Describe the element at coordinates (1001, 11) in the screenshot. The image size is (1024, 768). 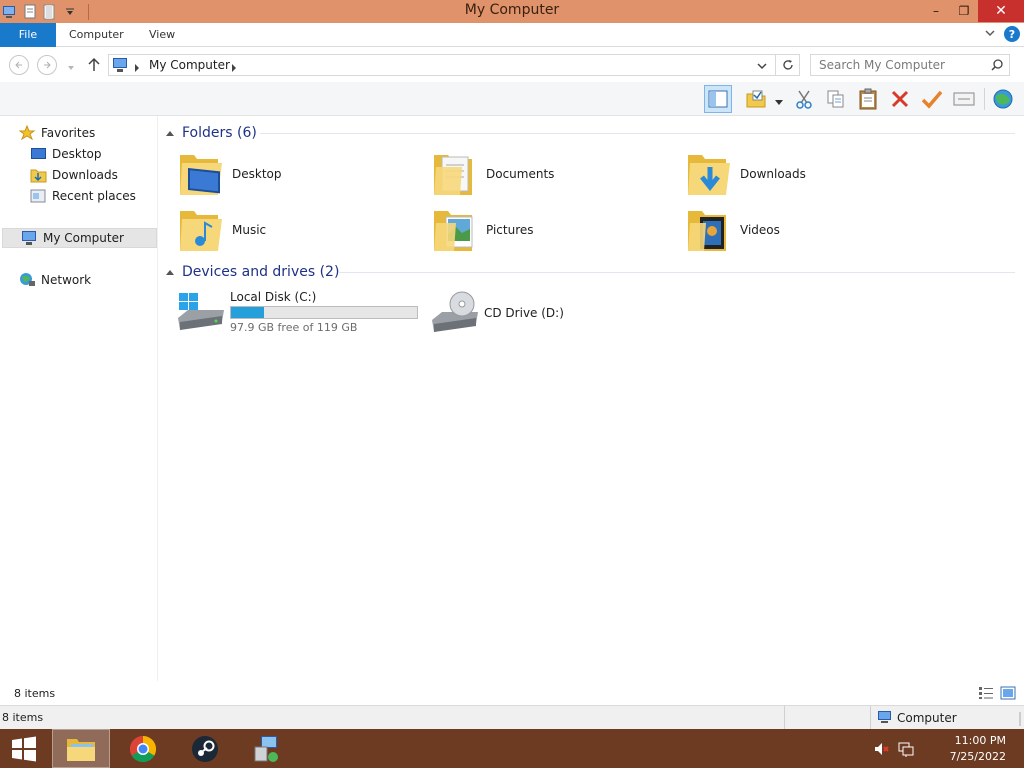
I see `close-button: ✕` at that location.